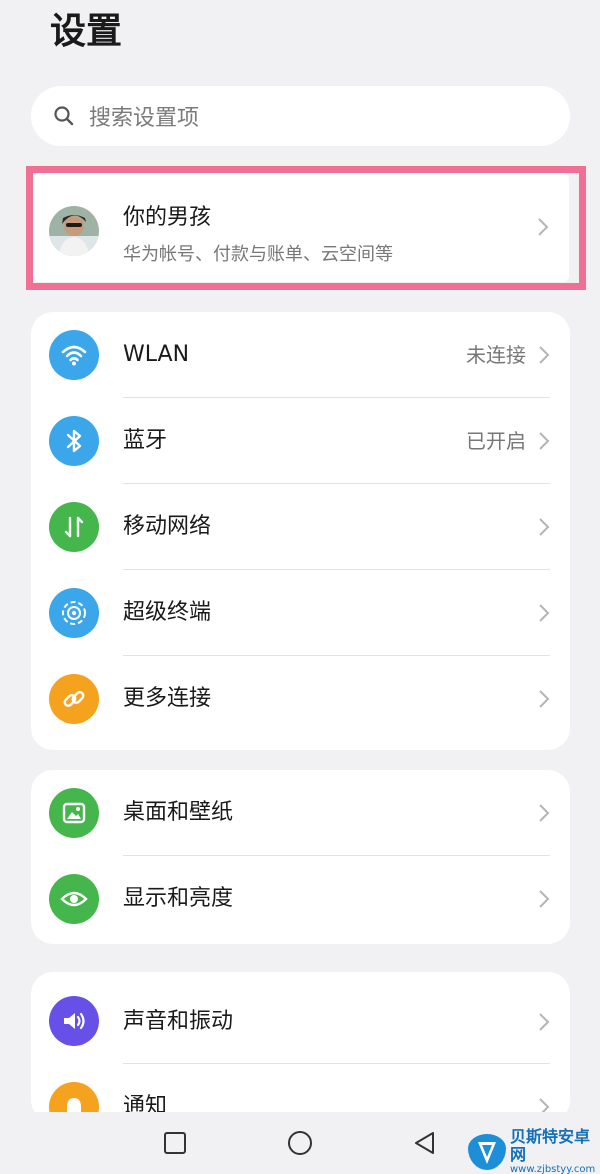 This screenshot has width=600, height=1174. I want to click on sound-card: 声音和振动 通知, so click(300, 1047).